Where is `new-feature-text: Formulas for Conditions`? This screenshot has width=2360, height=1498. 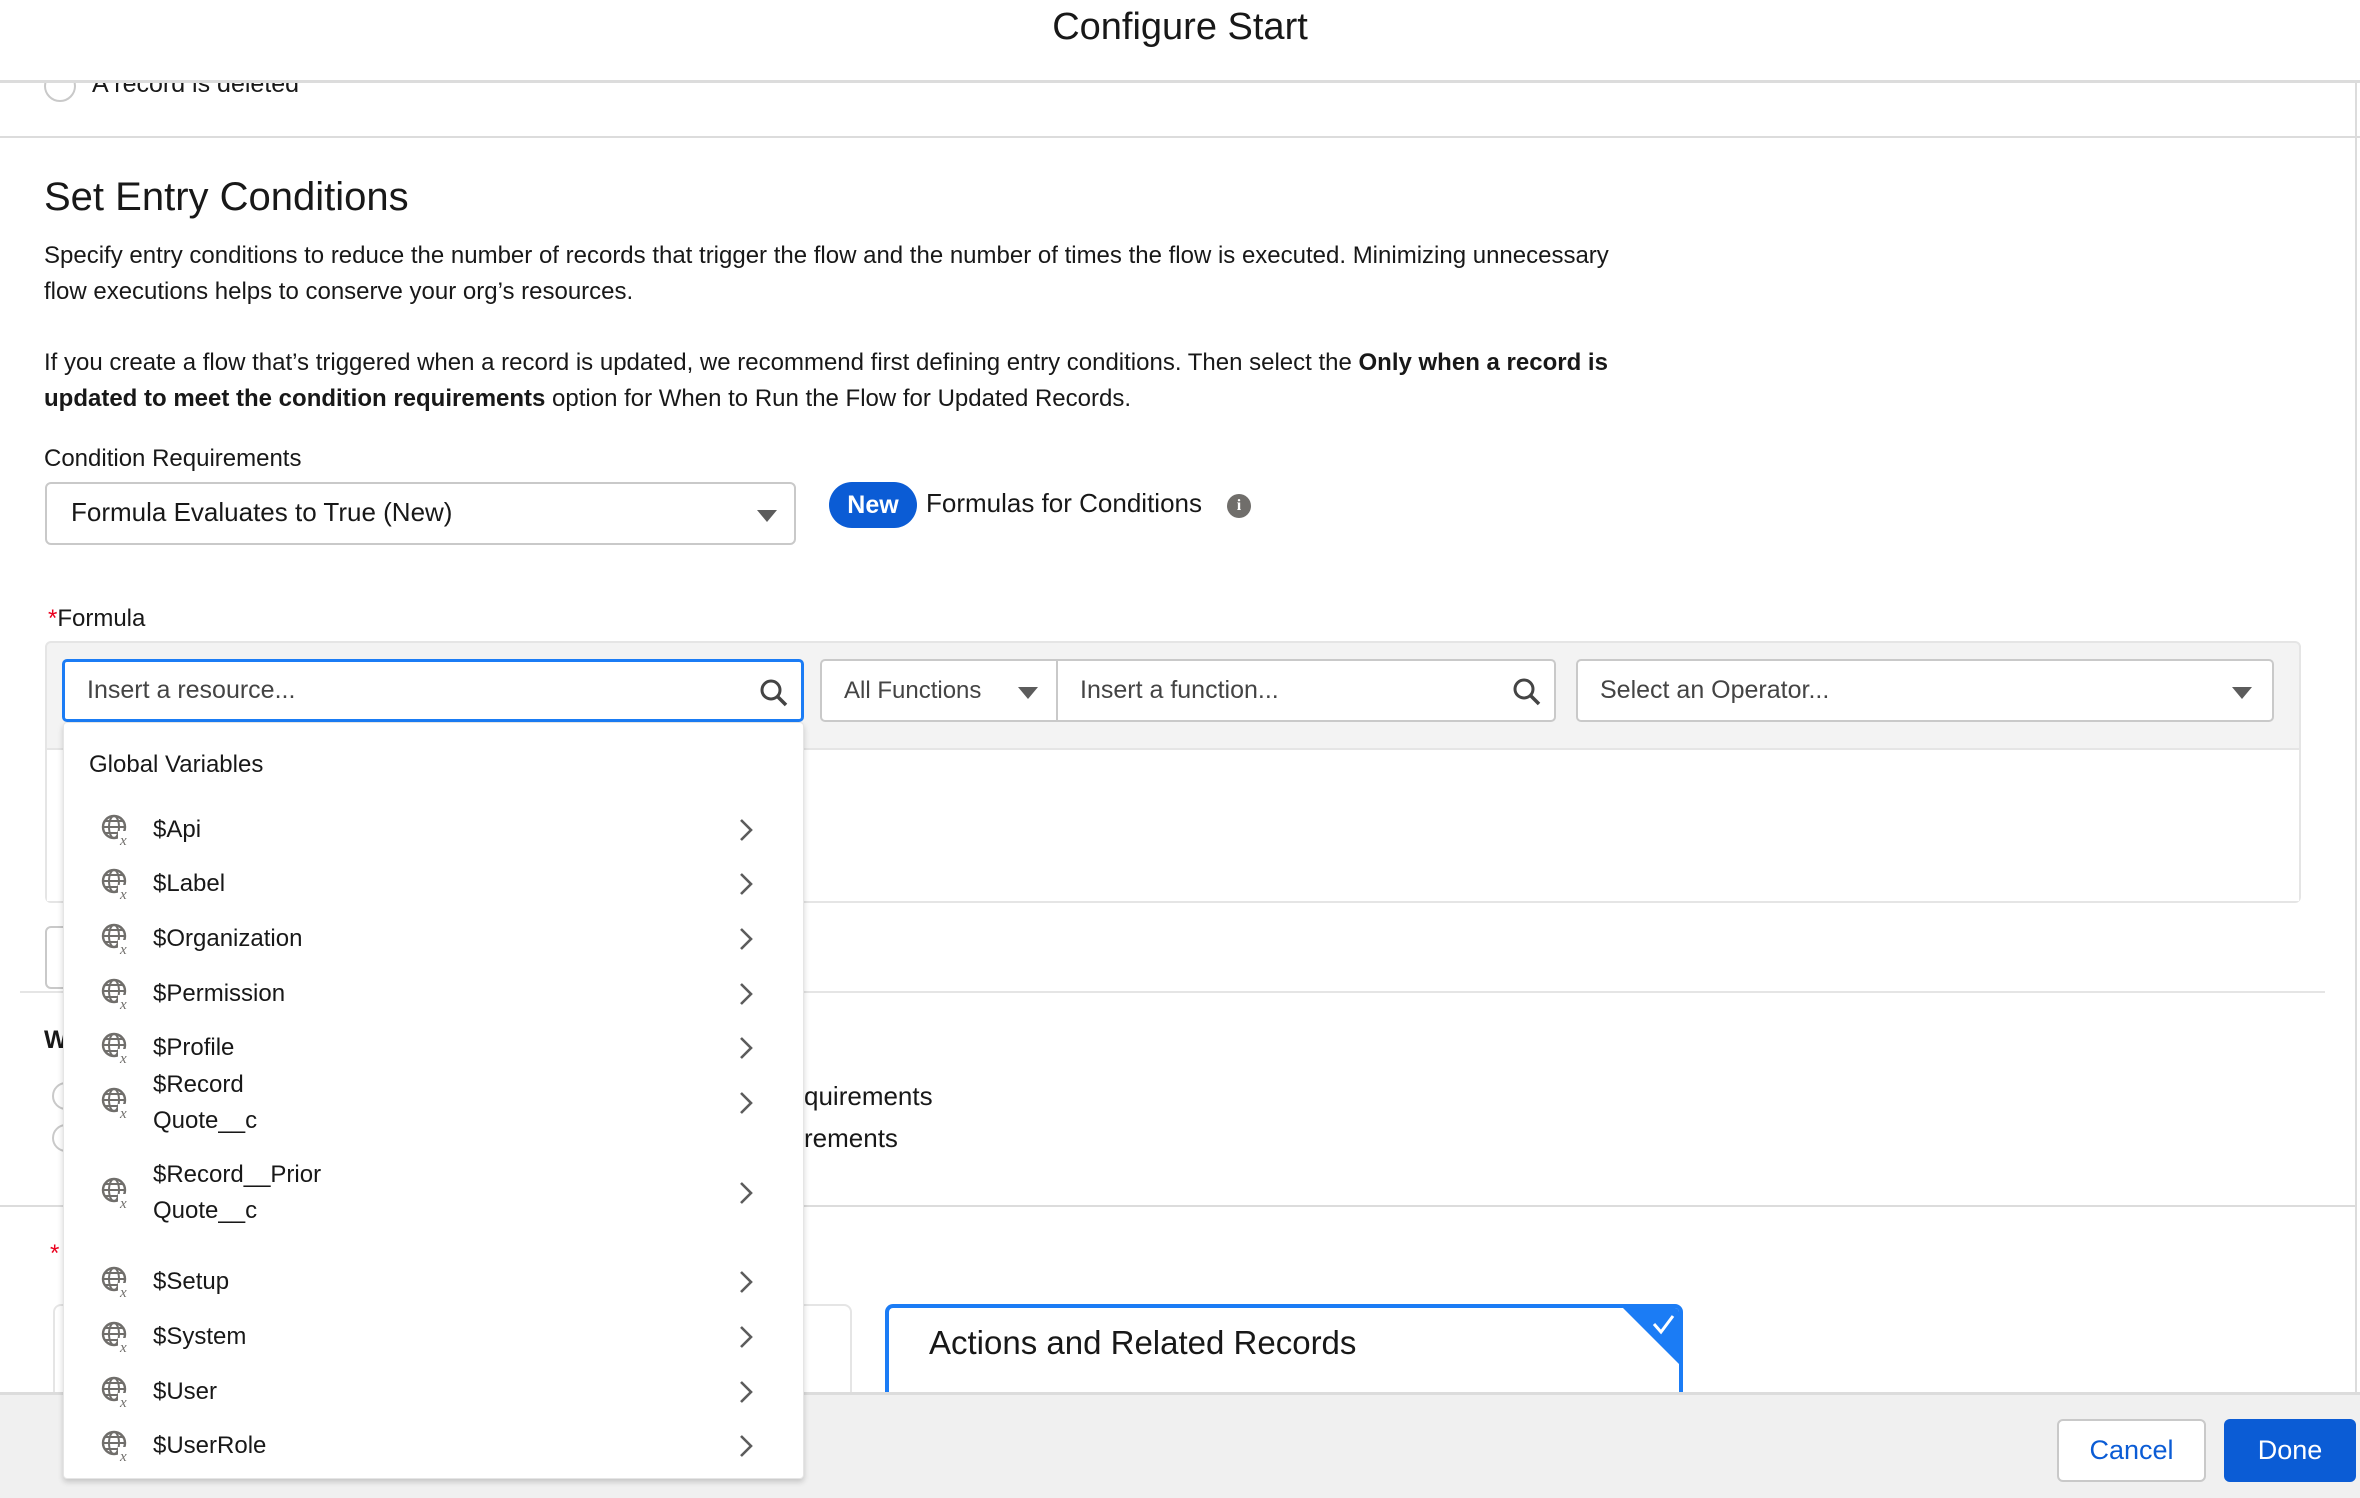 new-feature-text: Formulas for Conditions is located at coordinates (1064, 503).